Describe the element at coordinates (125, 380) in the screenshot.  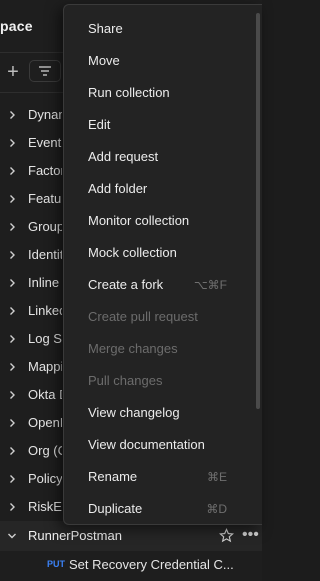
I see `menu-item-label: Pull changes` at that location.